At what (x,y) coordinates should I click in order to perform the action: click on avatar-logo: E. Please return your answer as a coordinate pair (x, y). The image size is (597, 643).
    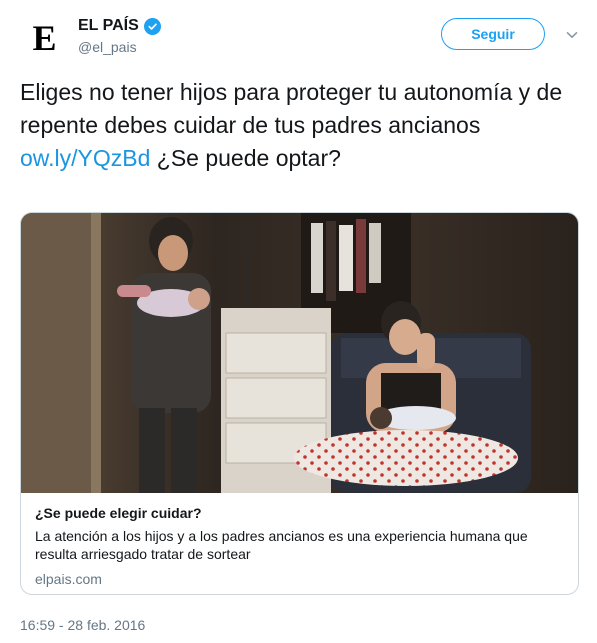
    Looking at the image, I should click on (44, 38).